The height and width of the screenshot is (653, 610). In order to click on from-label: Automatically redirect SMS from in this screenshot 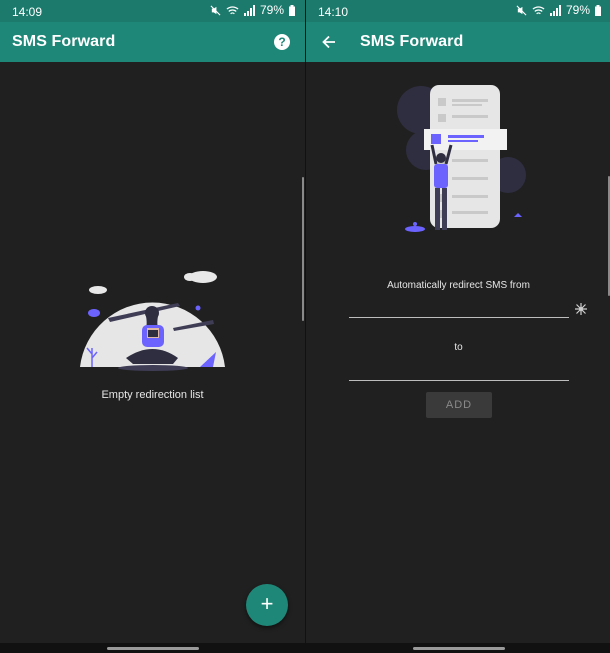, I will do `click(458, 285)`.